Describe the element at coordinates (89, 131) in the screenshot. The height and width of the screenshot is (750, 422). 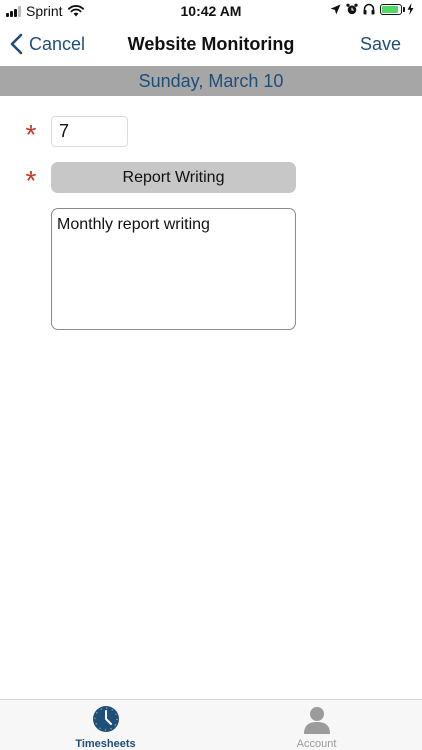
I see `hours-input` at that location.